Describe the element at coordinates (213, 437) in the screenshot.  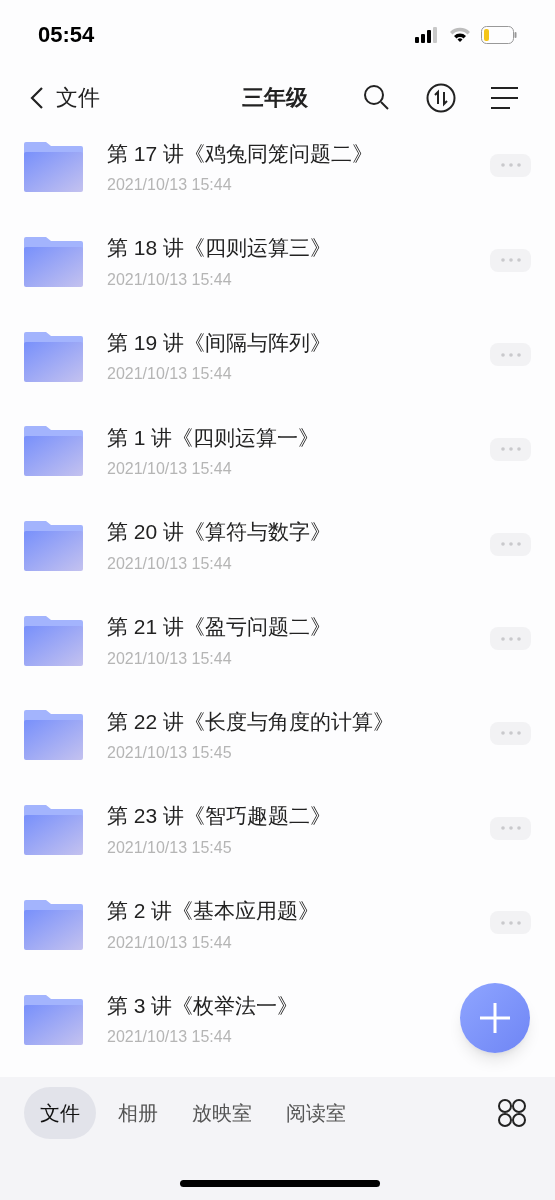
I see `folder-name: 第 1 讲《四则运算一》` at that location.